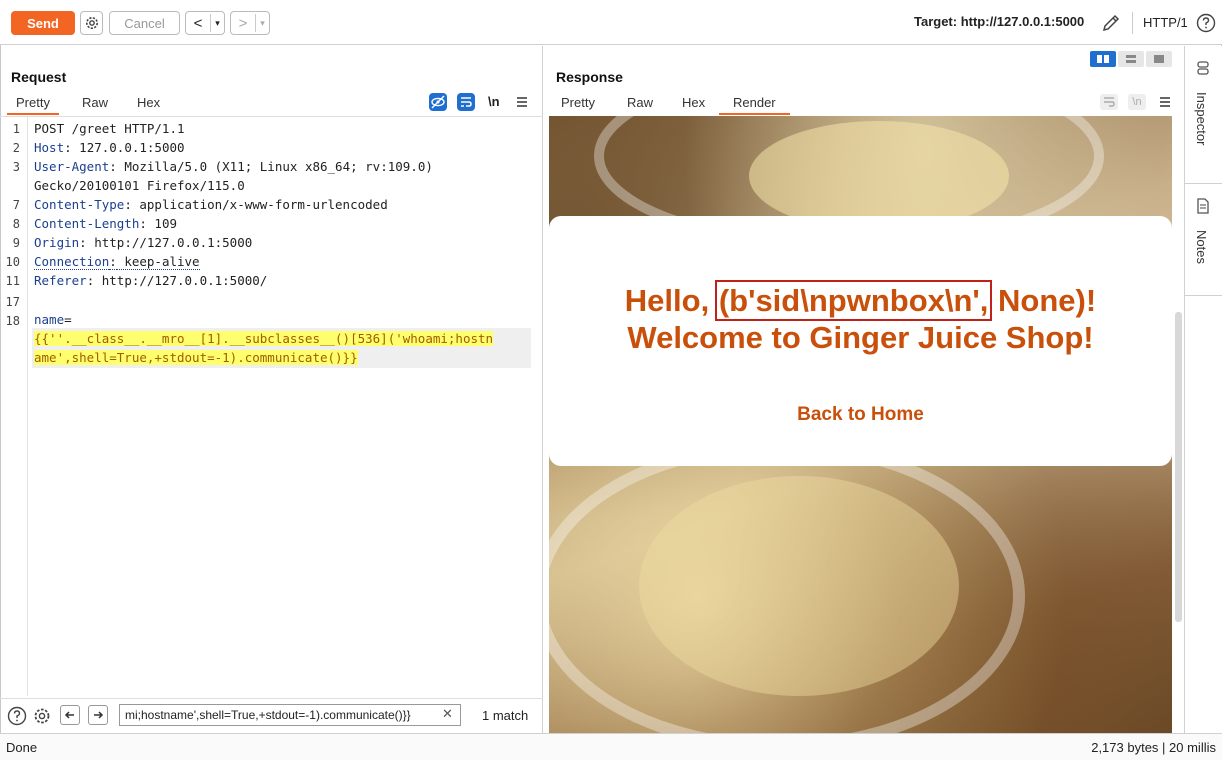 This screenshot has width=1222, height=760. I want to click on header-connection: Connection: keep-alive, so click(117, 262).